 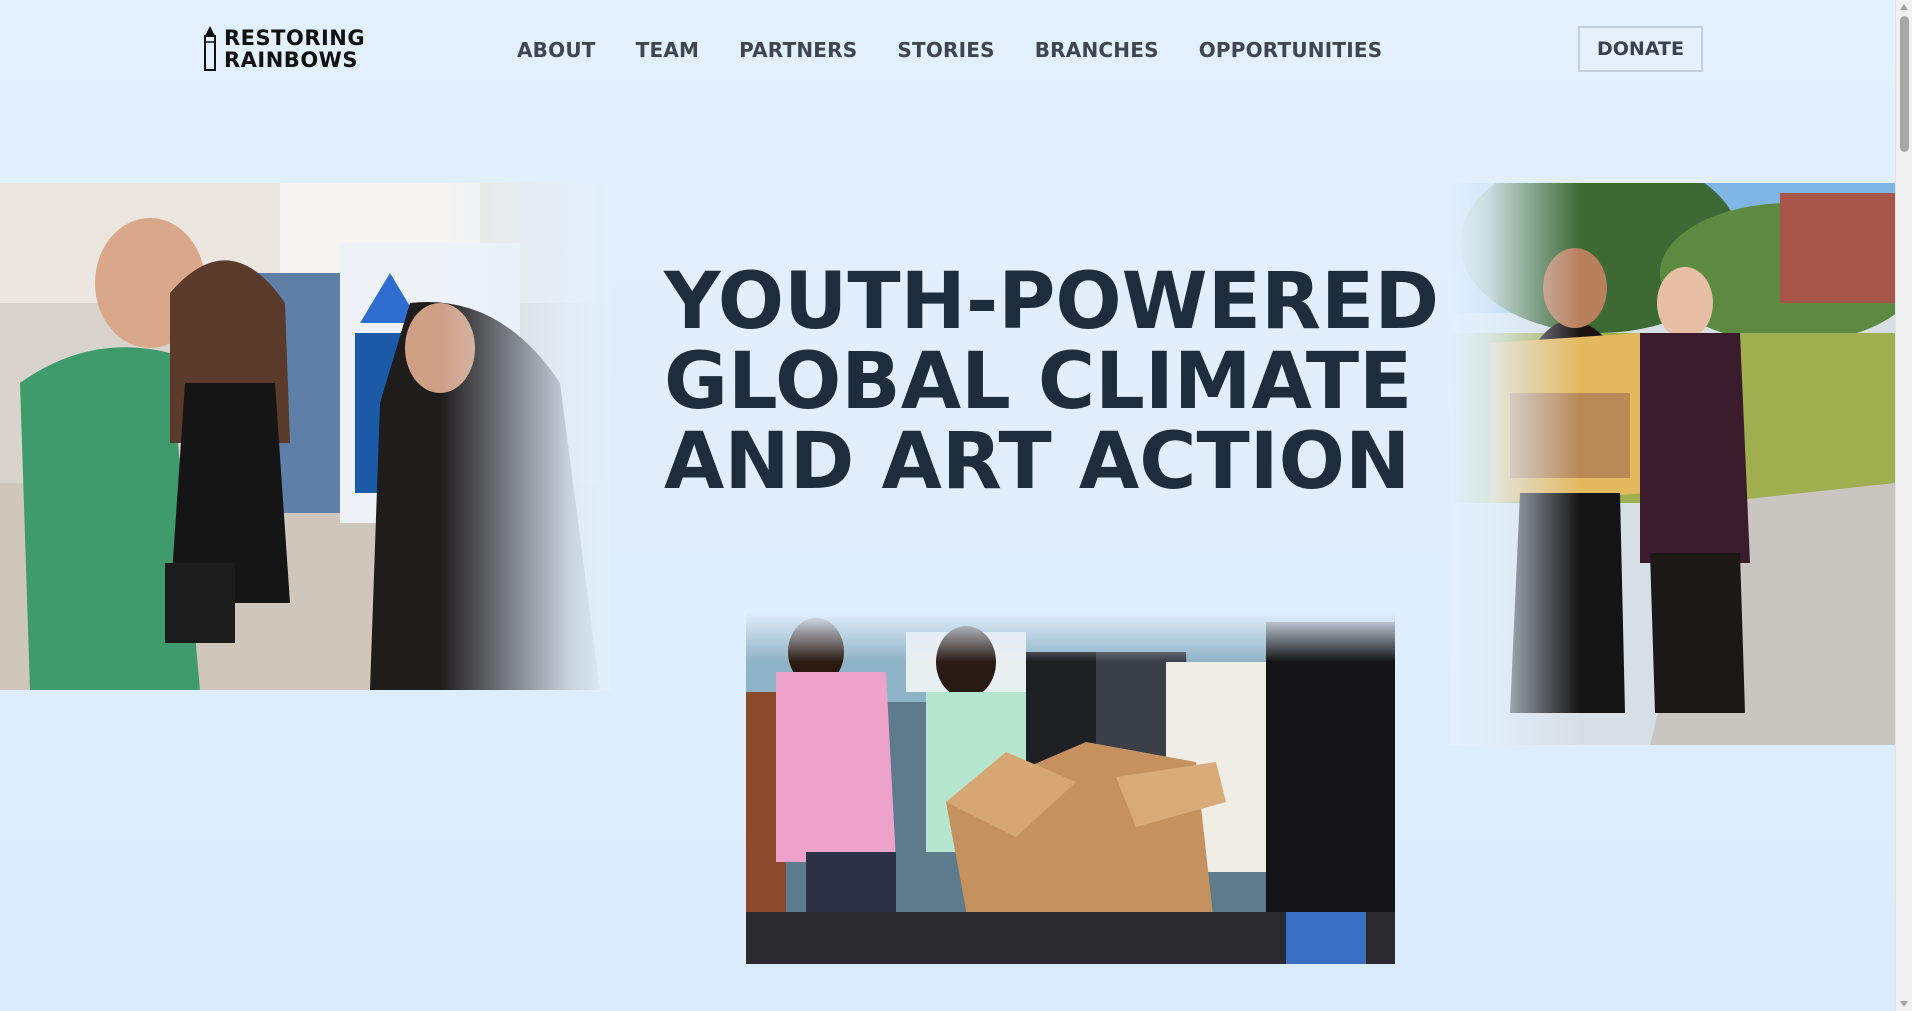 I want to click on photo-bottom-image, so click(x=1070, y=788).